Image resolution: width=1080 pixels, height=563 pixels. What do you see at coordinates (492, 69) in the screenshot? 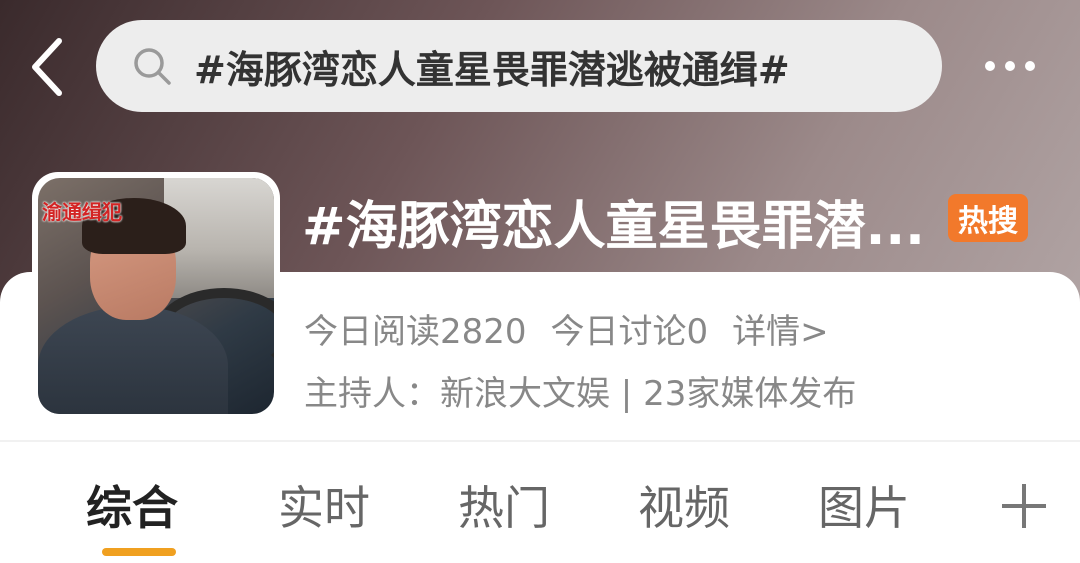
I see `search-query: #海豚湾恋人童星畏罪潜逃被通缉#` at bounding box center [492, 69].